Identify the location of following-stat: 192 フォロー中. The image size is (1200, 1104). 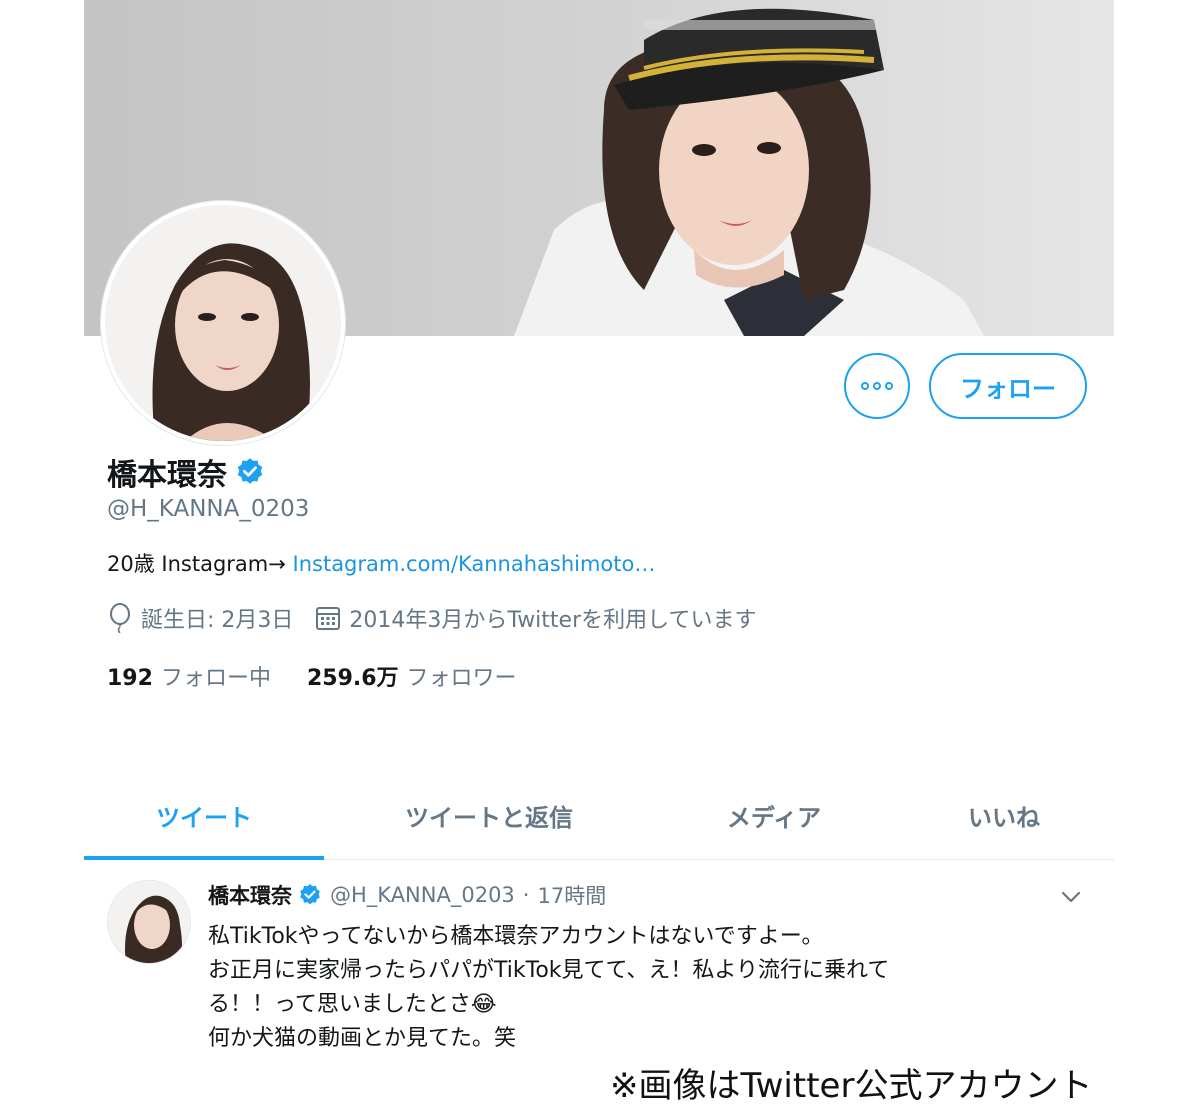
(189, 676).